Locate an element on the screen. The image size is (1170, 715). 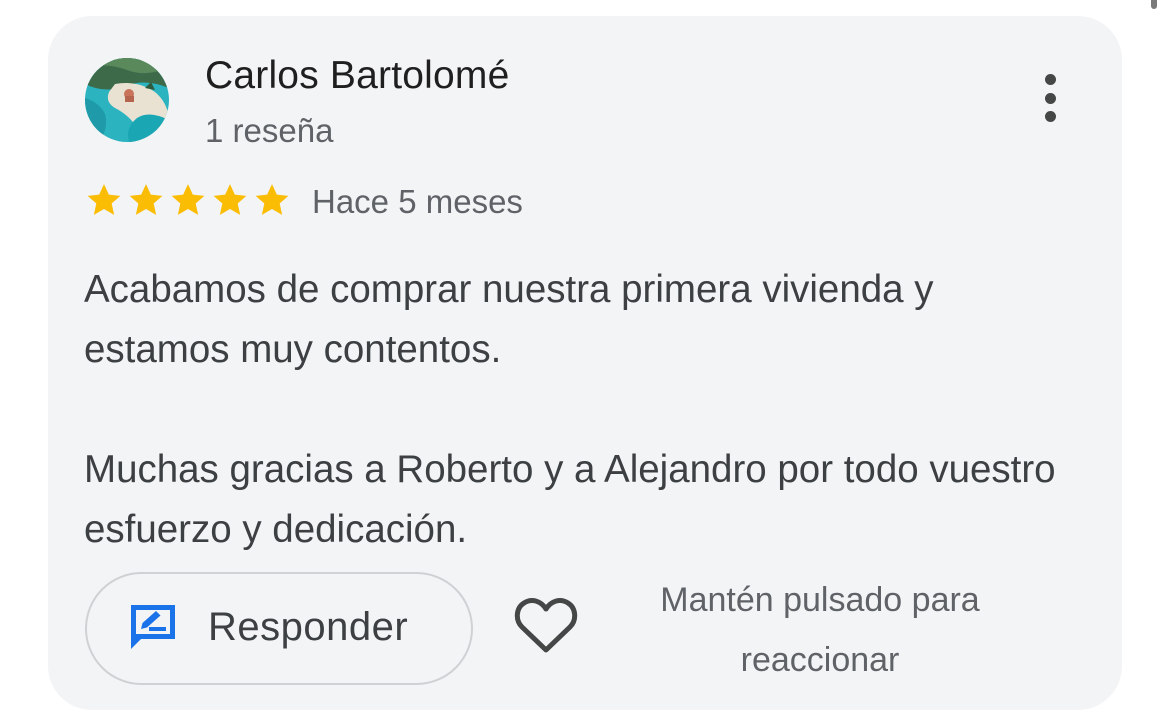
reply-button: Responder is located at coordinates (279, 628).